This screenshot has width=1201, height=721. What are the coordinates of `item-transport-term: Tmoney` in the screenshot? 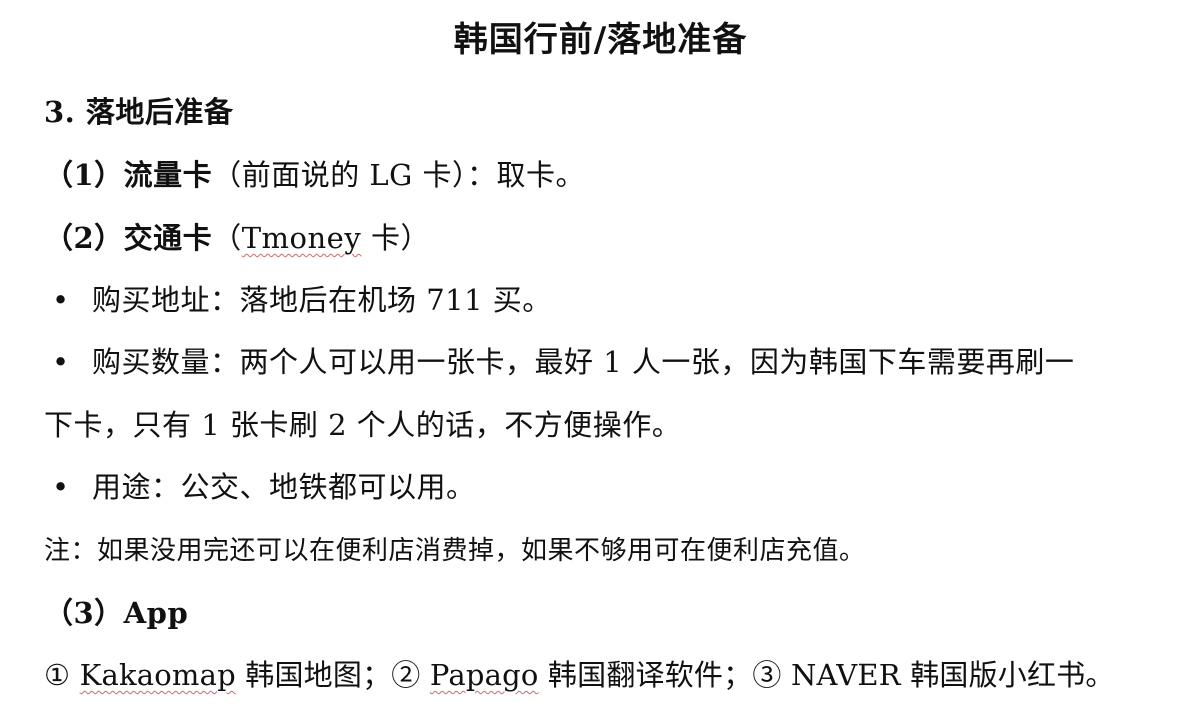 It's located at (301, 238).